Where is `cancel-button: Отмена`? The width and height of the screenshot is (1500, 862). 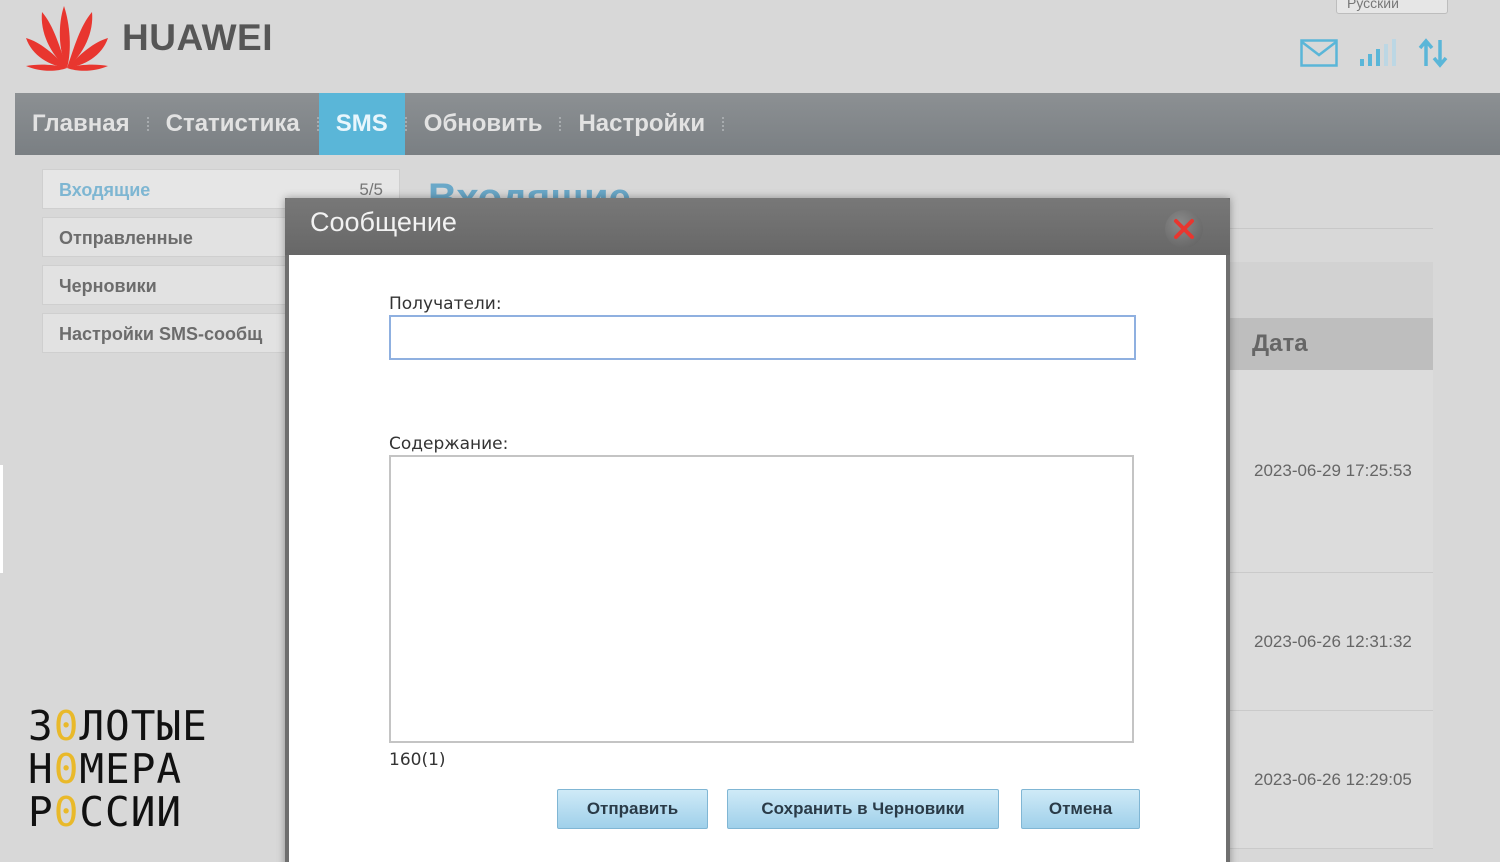
cancel-button: Отмена is located at coordinates (1080, 809).